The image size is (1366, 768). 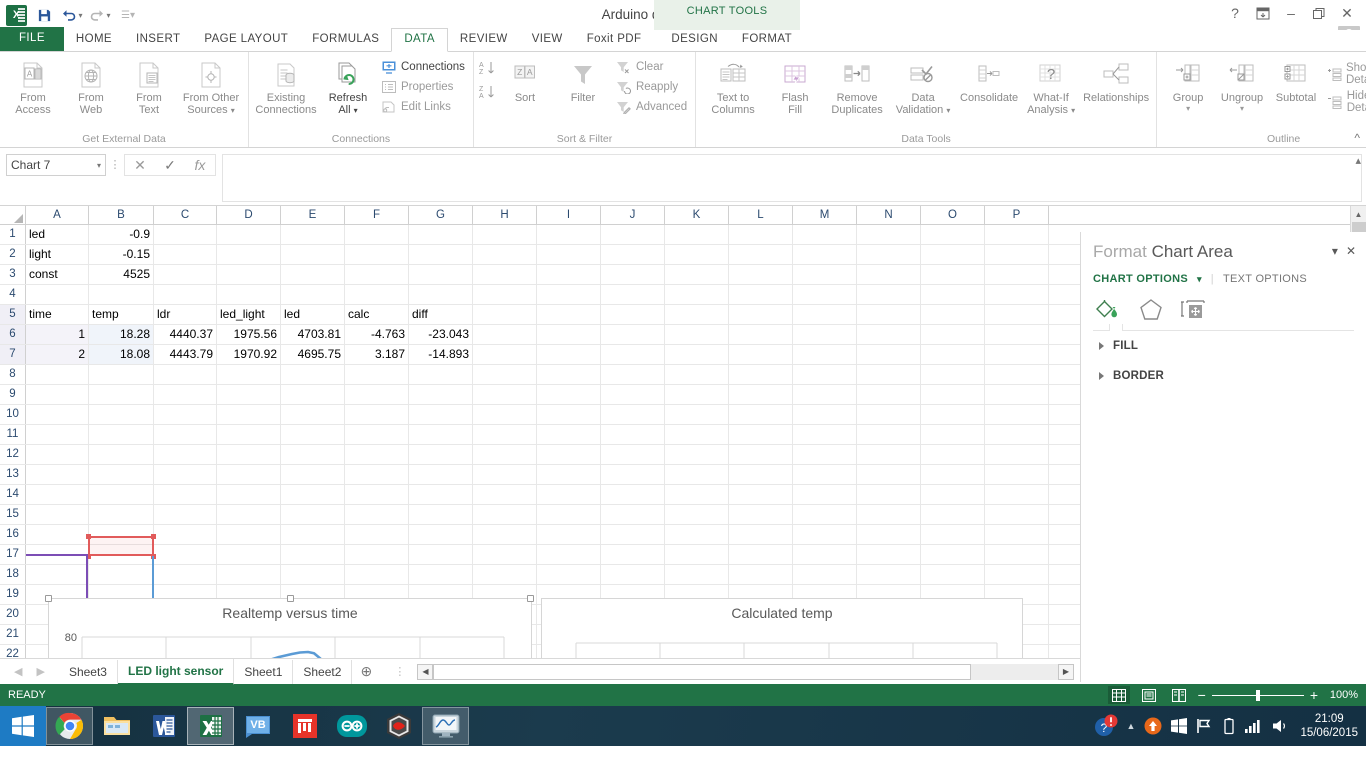 I want to click on row-header: 3, so click(x=13, y=274).